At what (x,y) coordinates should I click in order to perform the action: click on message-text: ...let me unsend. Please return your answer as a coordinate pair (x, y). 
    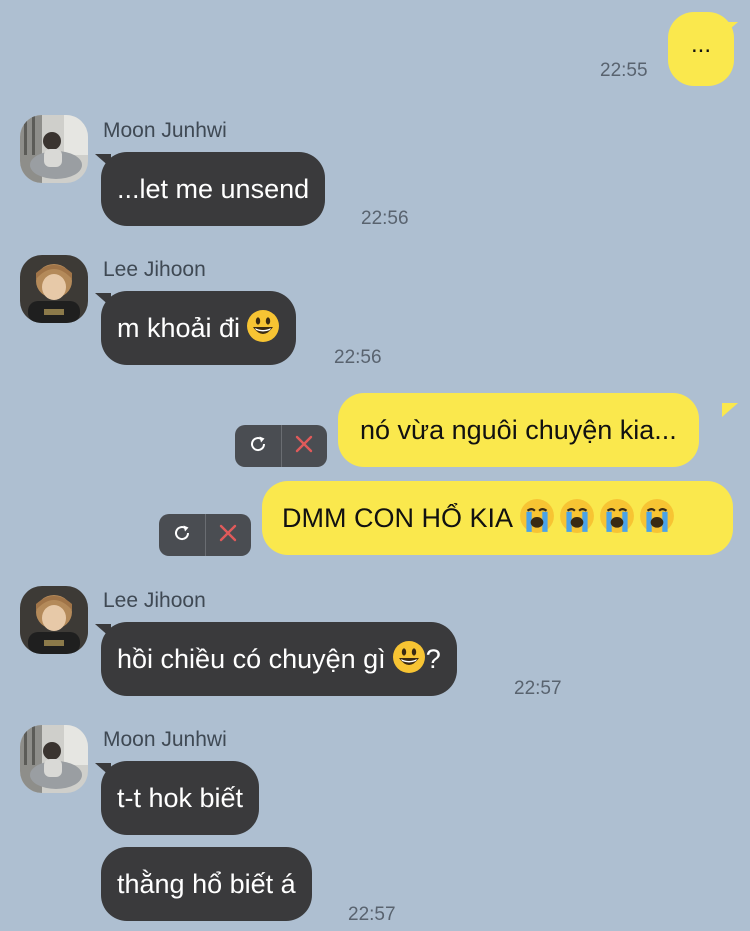
    Looking at the image, I should click on (213, 188).